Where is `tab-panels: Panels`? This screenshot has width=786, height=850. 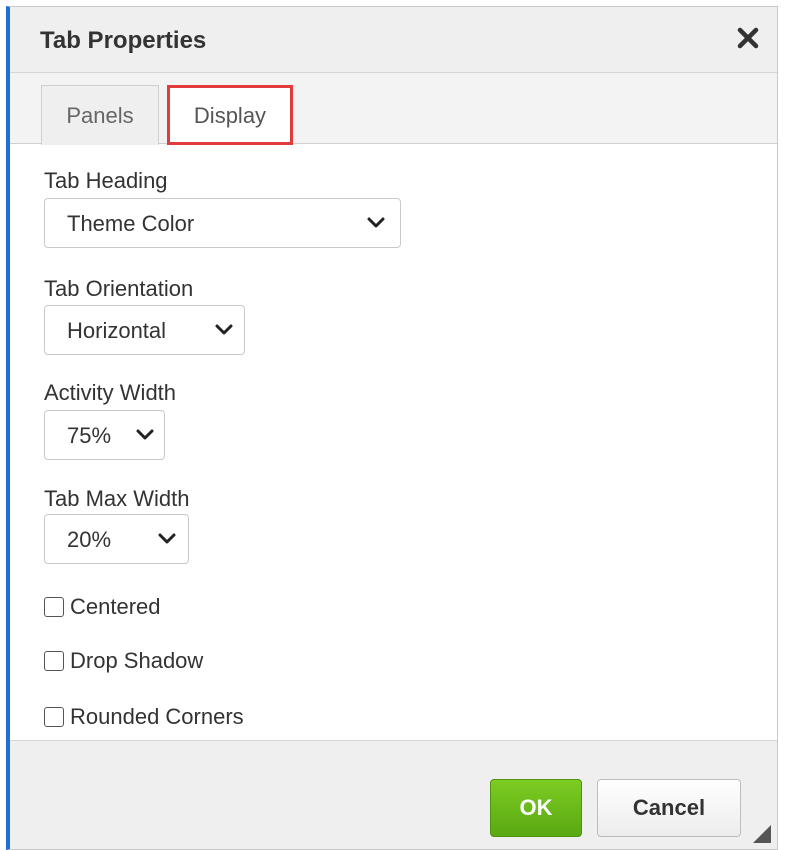
tab-panels: Panels is located at coordinates (100, 115).